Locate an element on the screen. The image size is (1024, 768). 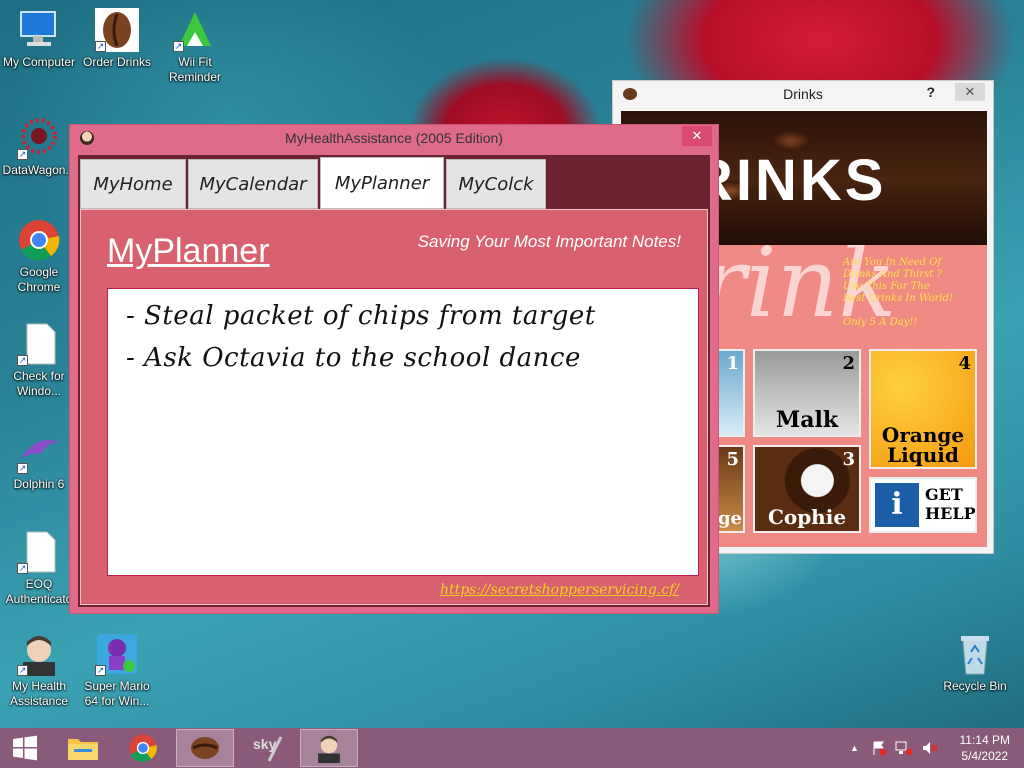
drink-tile-orange-liquid: 4 Orange Liquid is located at coordinates (923, 409).